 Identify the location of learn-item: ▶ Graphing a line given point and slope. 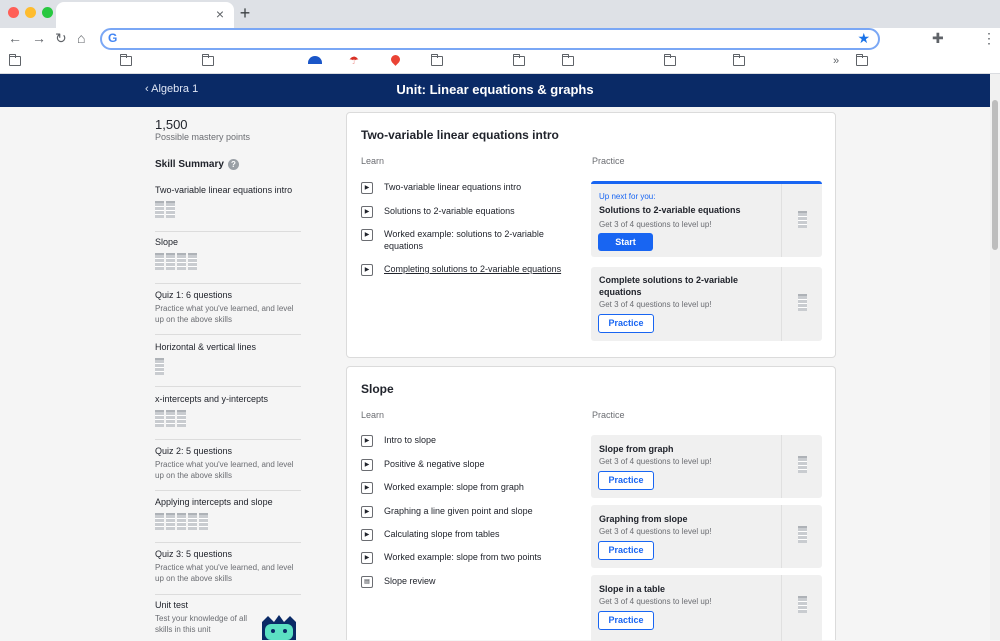
(465, 511).